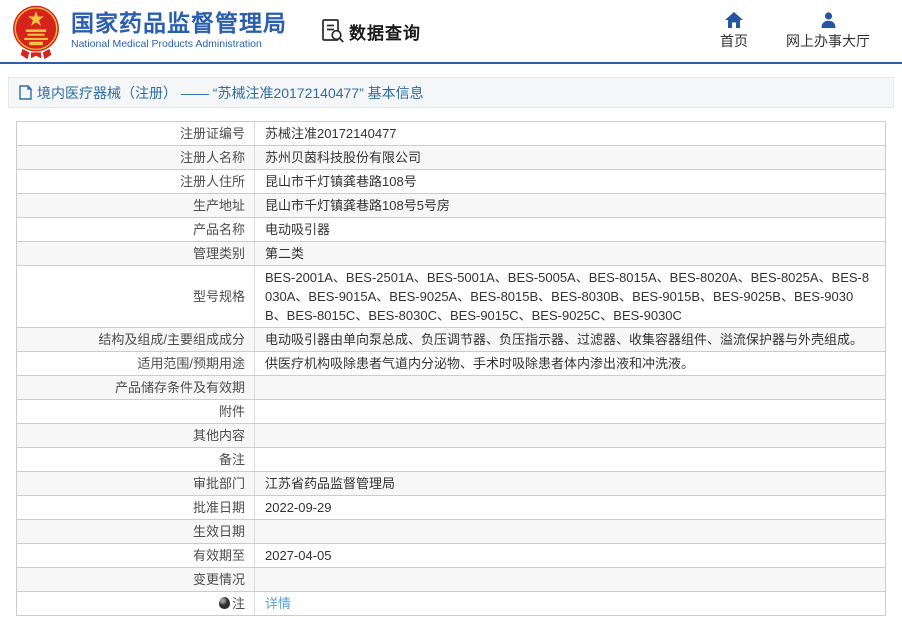  I want to click on table-row: 管理类别 第二类, so click(451, 253).